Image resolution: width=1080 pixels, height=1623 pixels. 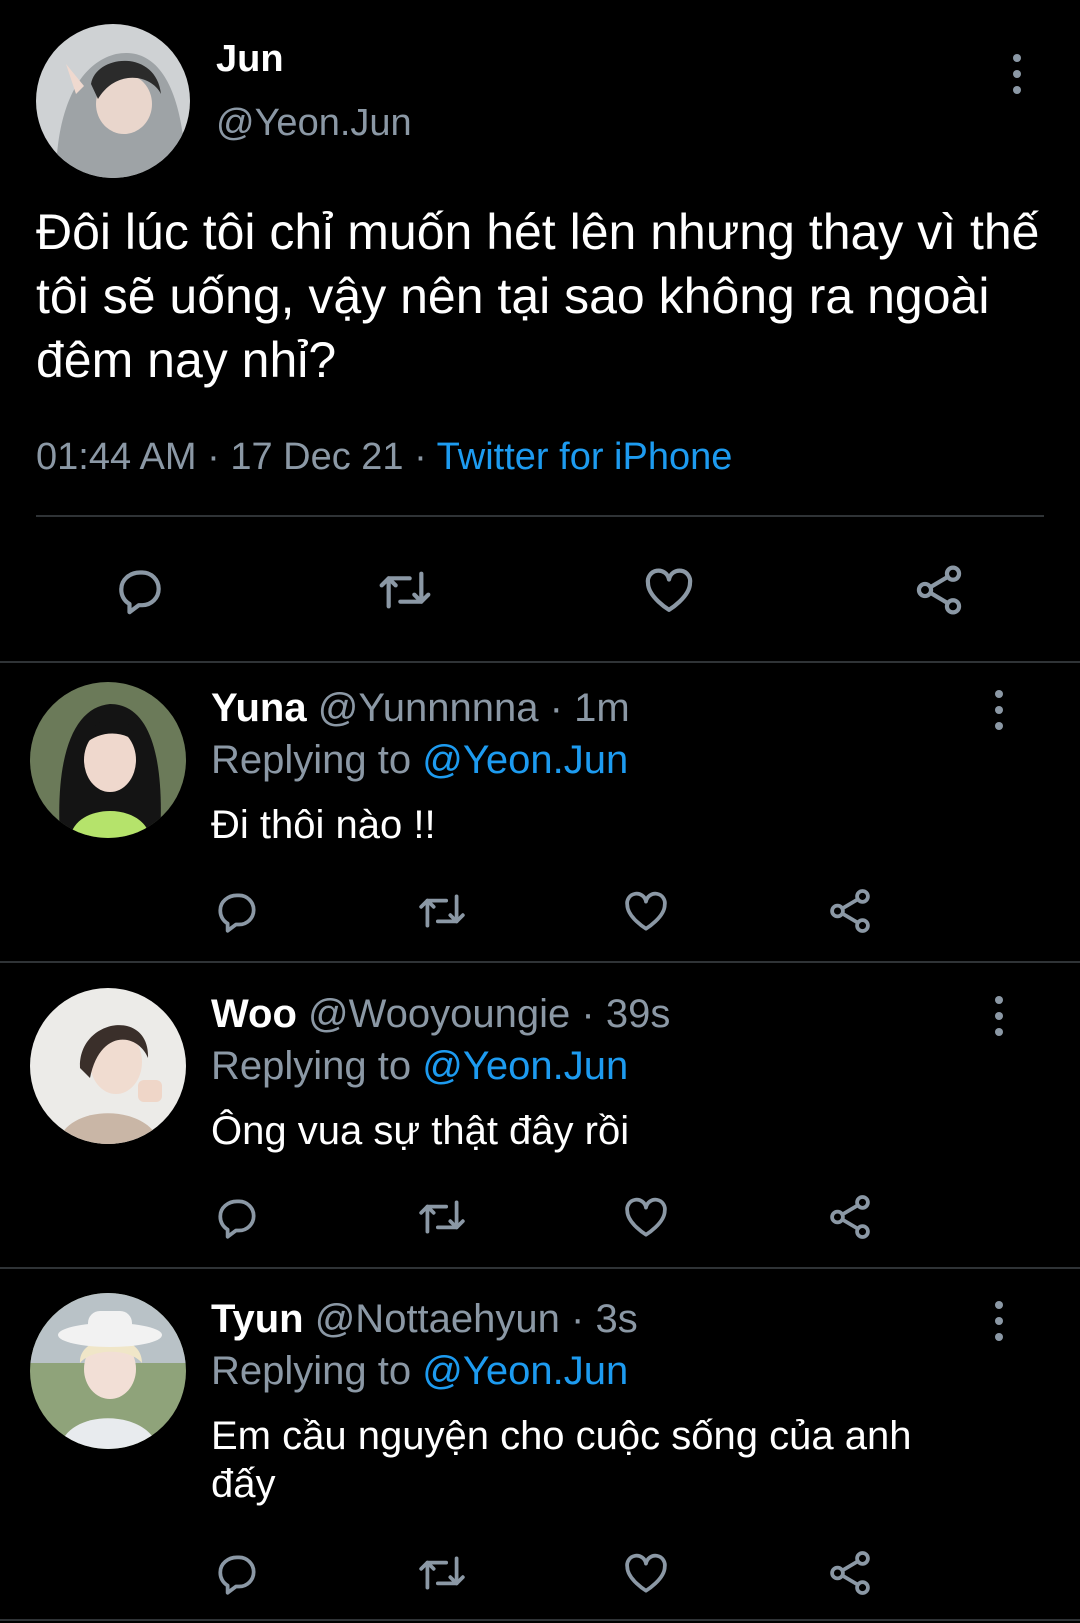 I want to click on tweet-source-link: Twitter for iPhone, so click(x=585, y=457).